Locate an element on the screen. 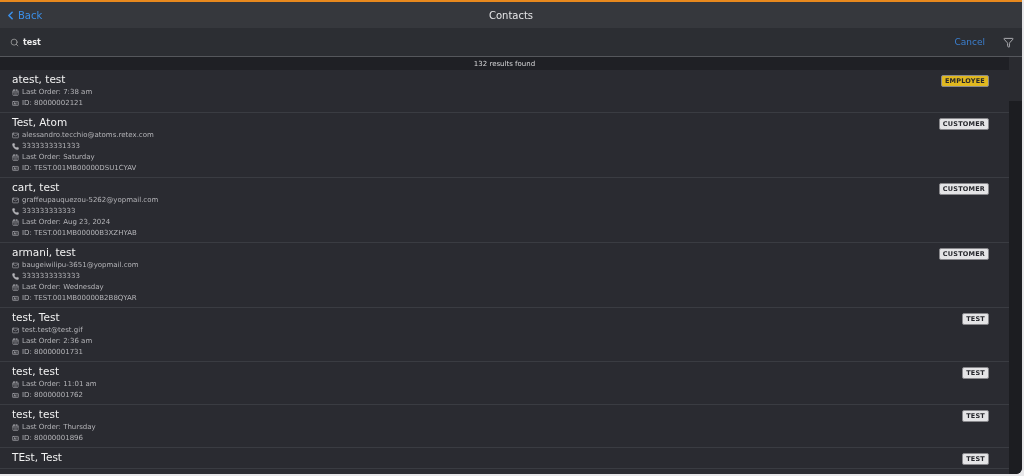  contact-name: armani, test is located at coordinates (44, 252).